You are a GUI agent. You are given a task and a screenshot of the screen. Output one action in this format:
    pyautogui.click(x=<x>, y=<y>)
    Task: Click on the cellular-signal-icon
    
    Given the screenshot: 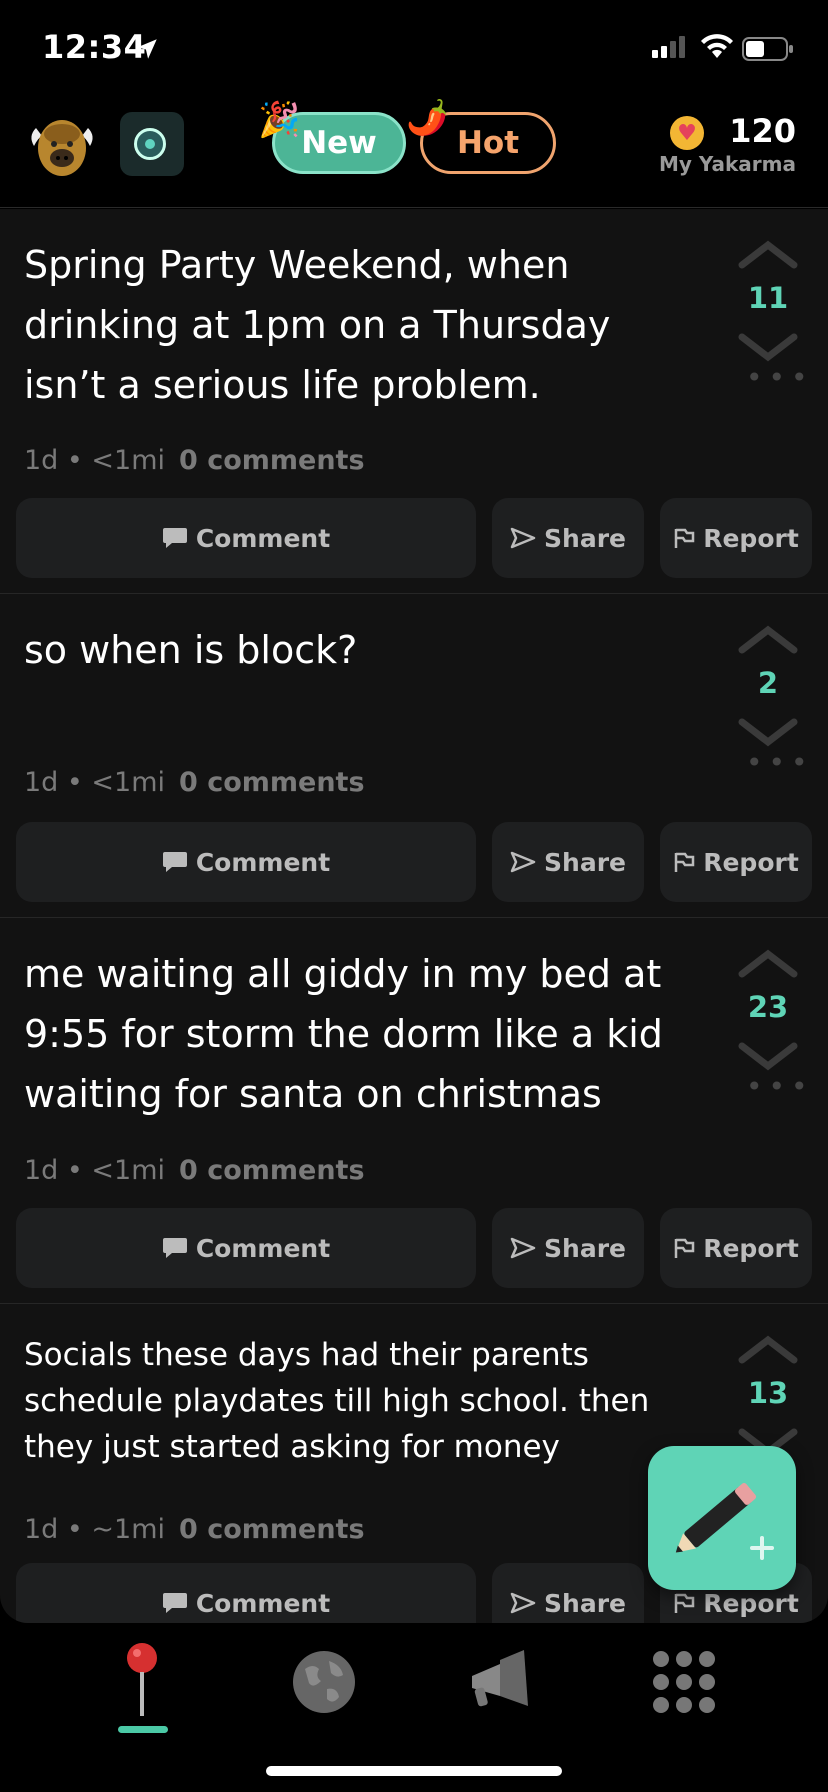 What is the action you would take?
    pyautogui.click(x=668, y=47)
    